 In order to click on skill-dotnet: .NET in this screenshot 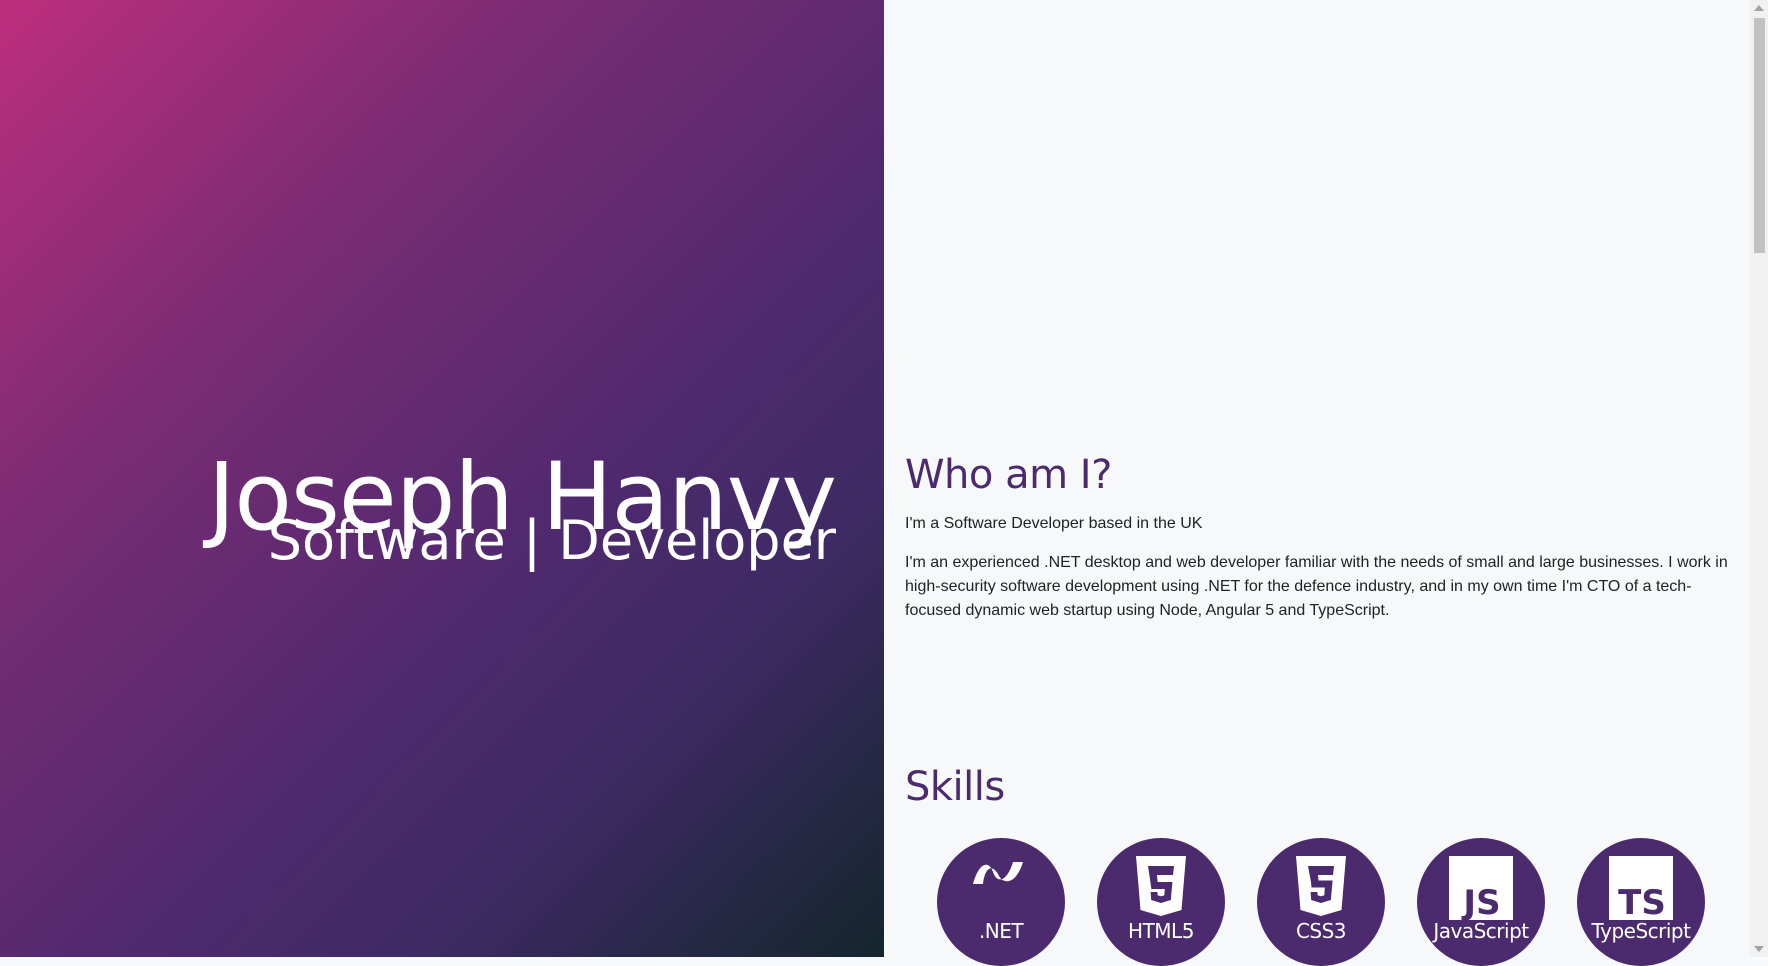, I will do `click(1001, 902)`.